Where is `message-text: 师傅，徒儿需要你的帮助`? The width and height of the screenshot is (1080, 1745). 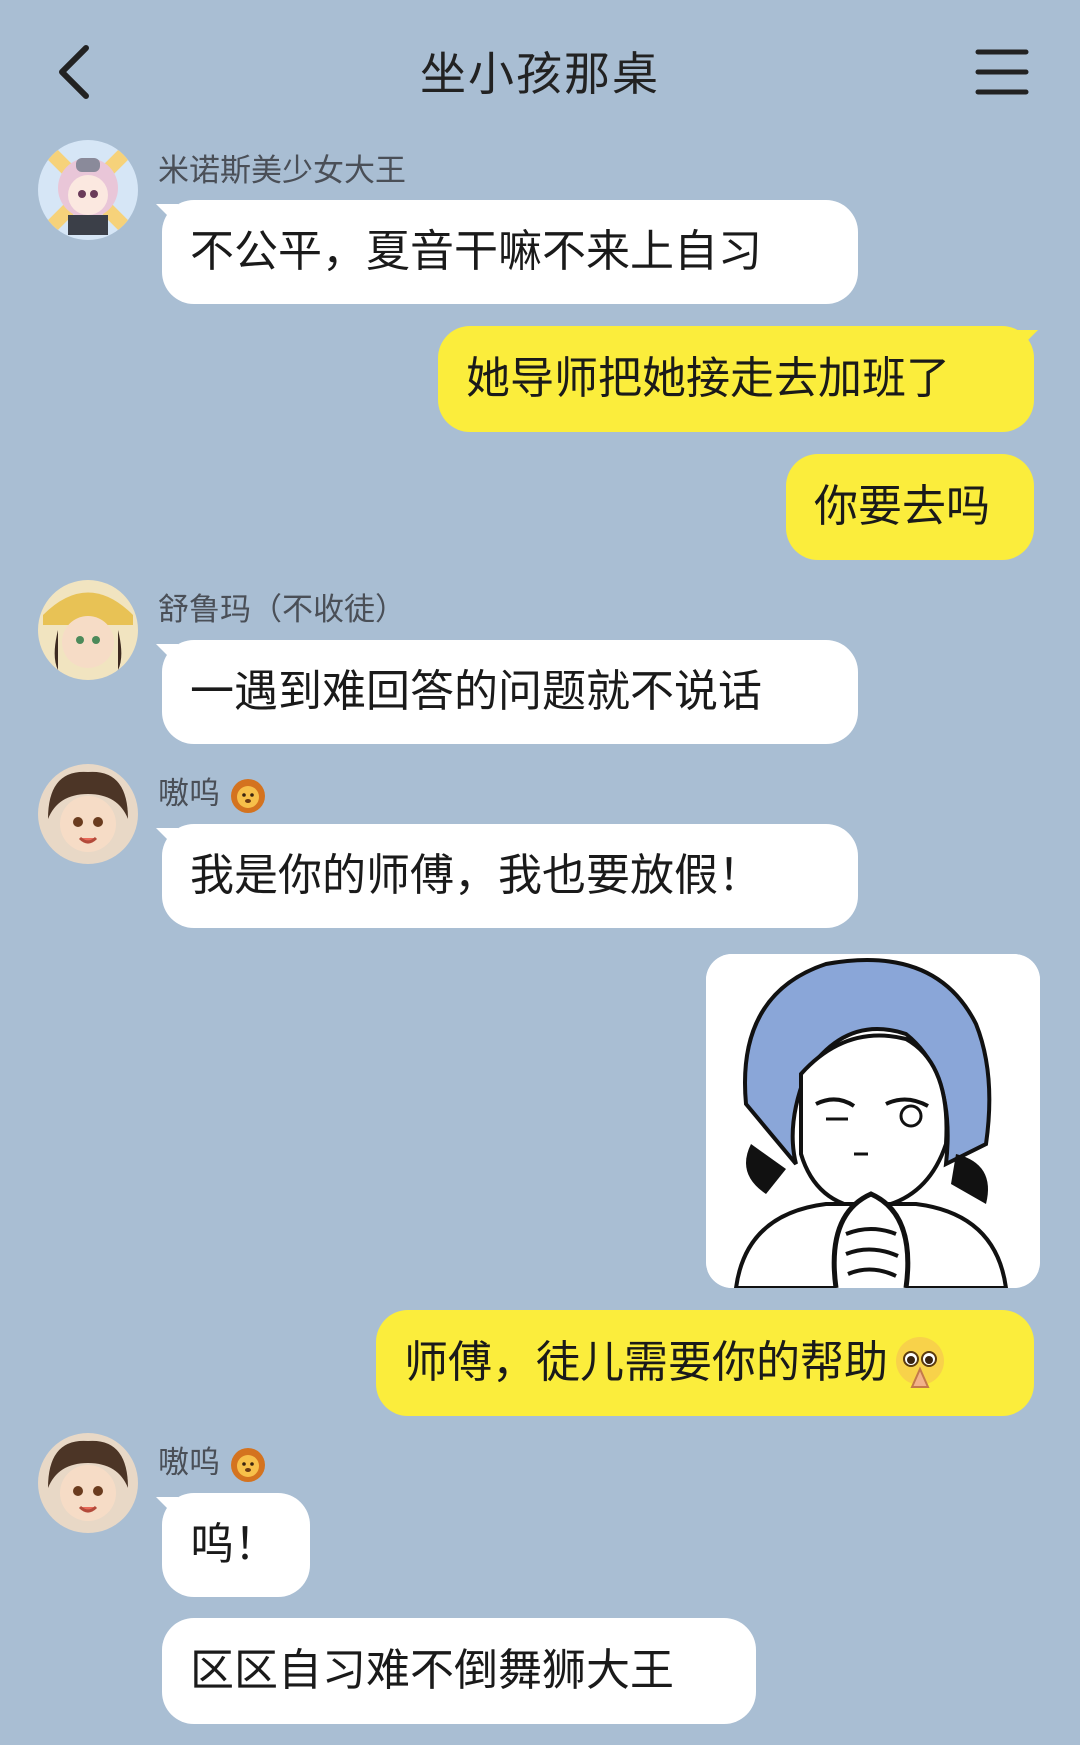 message-text: 师傅，徒儿需要你的帮助 is located at coordinates (646, 1362).